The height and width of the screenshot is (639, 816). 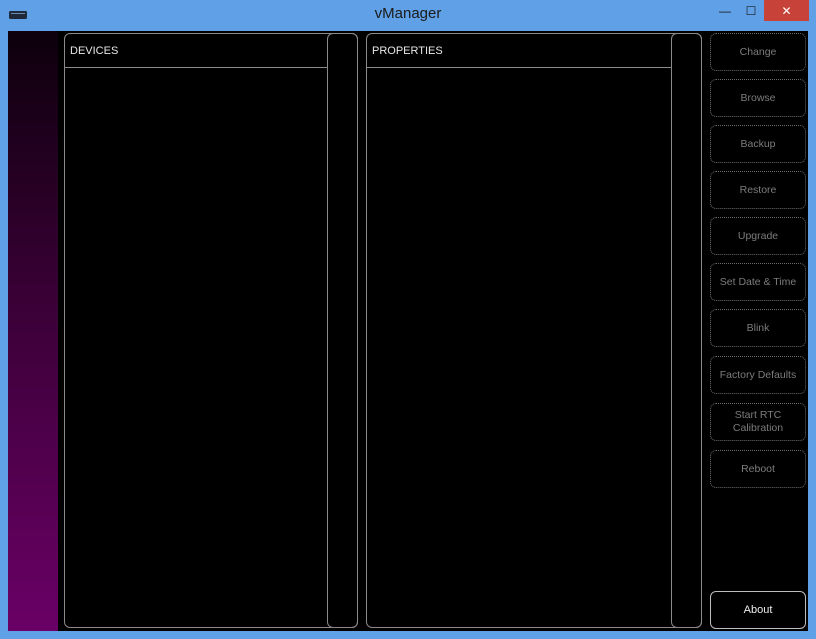 I want to click on start-rtc-calibration-button: Start RTC Calibration, so click(x=758, y=422).